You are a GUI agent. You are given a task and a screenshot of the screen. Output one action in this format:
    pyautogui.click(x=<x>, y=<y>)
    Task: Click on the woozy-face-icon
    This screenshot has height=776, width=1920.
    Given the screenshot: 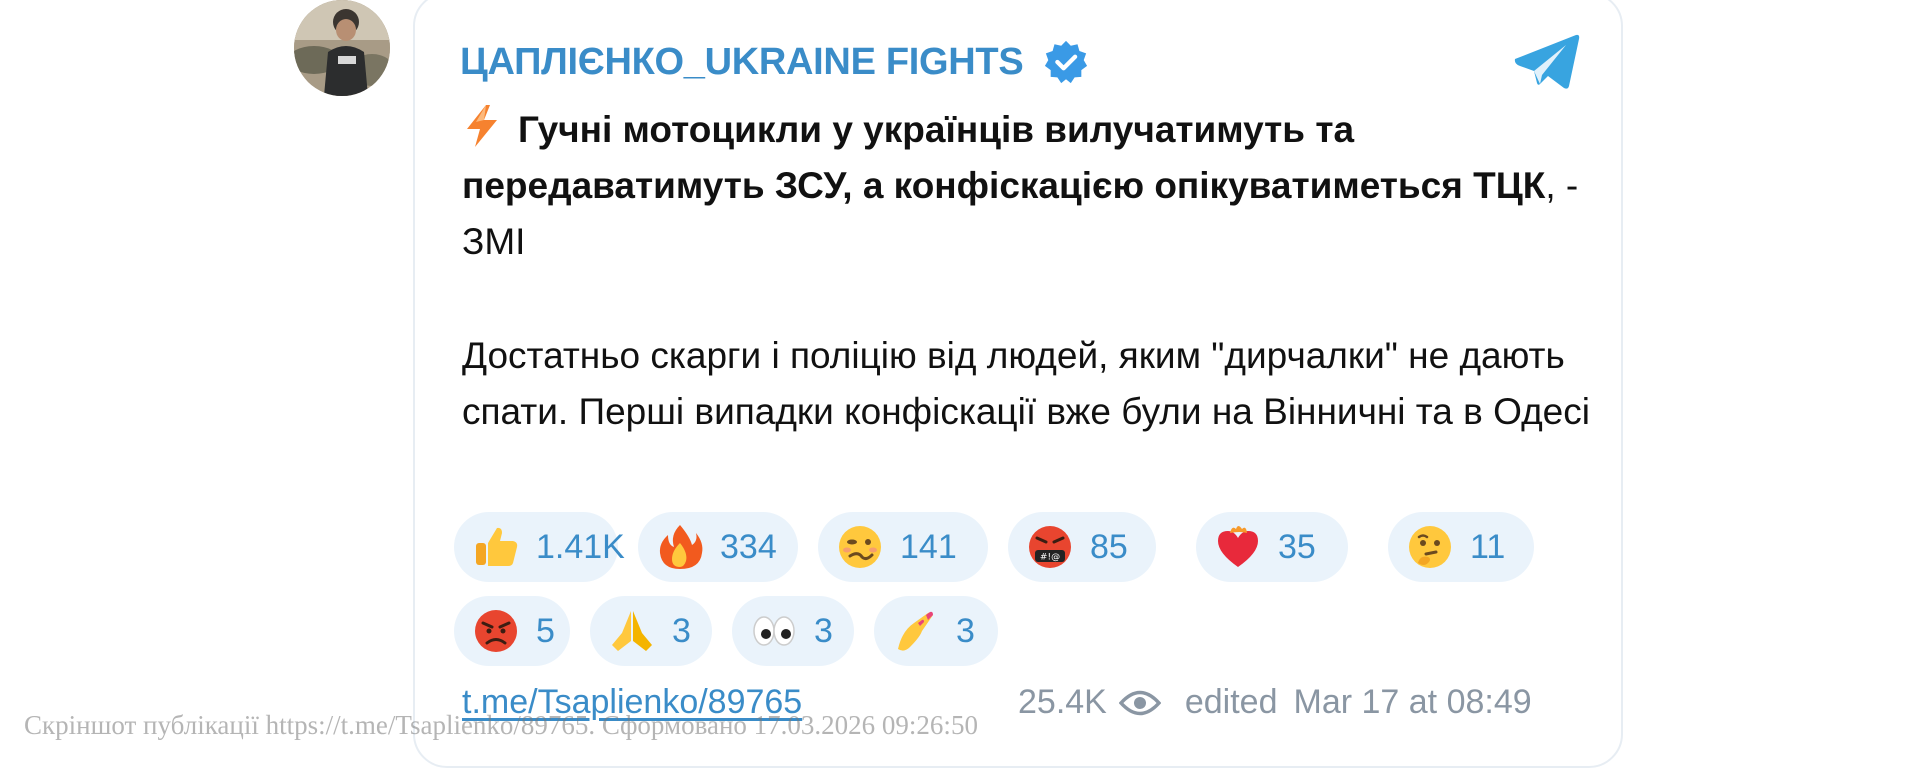 What is the action you would take?
    pyautogui.click(x=860, y=547)
    